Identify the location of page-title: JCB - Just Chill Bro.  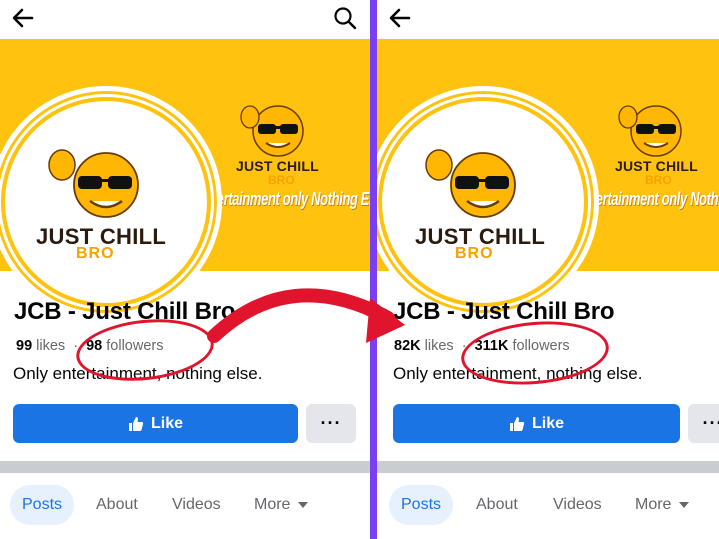
(504, 311).